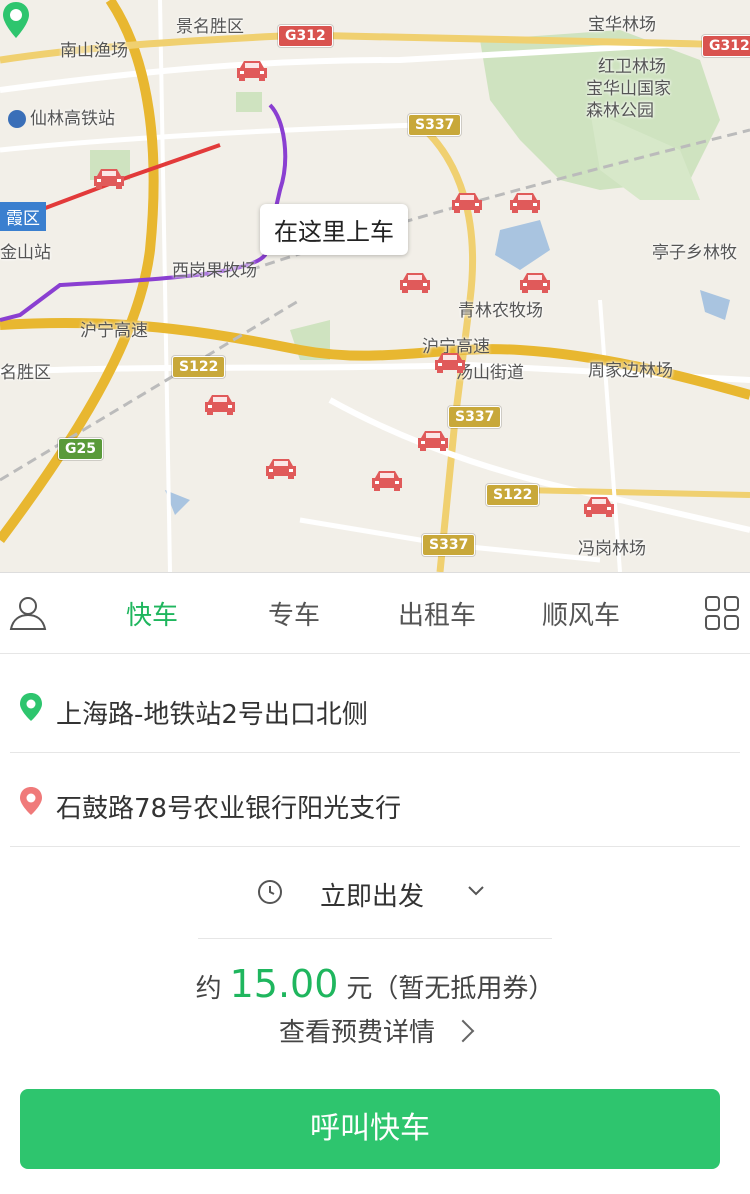  Describe the element at coordinates (356, 1033) in the screenshot. I see `fare-detail-text: 查看预费详情` at that location.